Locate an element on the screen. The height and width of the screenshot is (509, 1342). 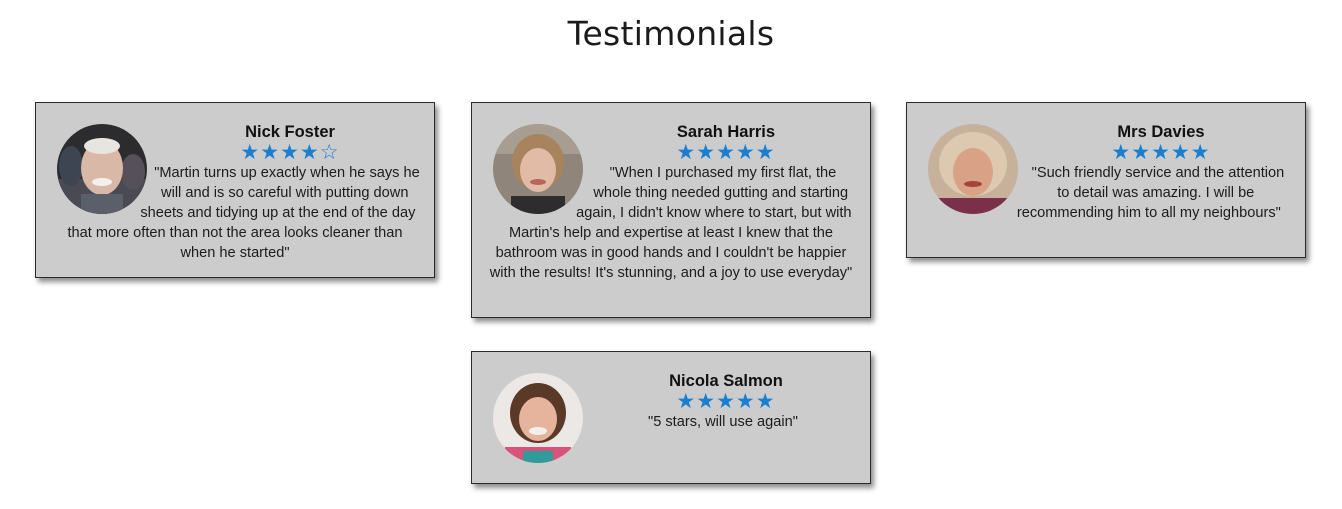
page-title: Testimonials is located at coordinates (671, 33).